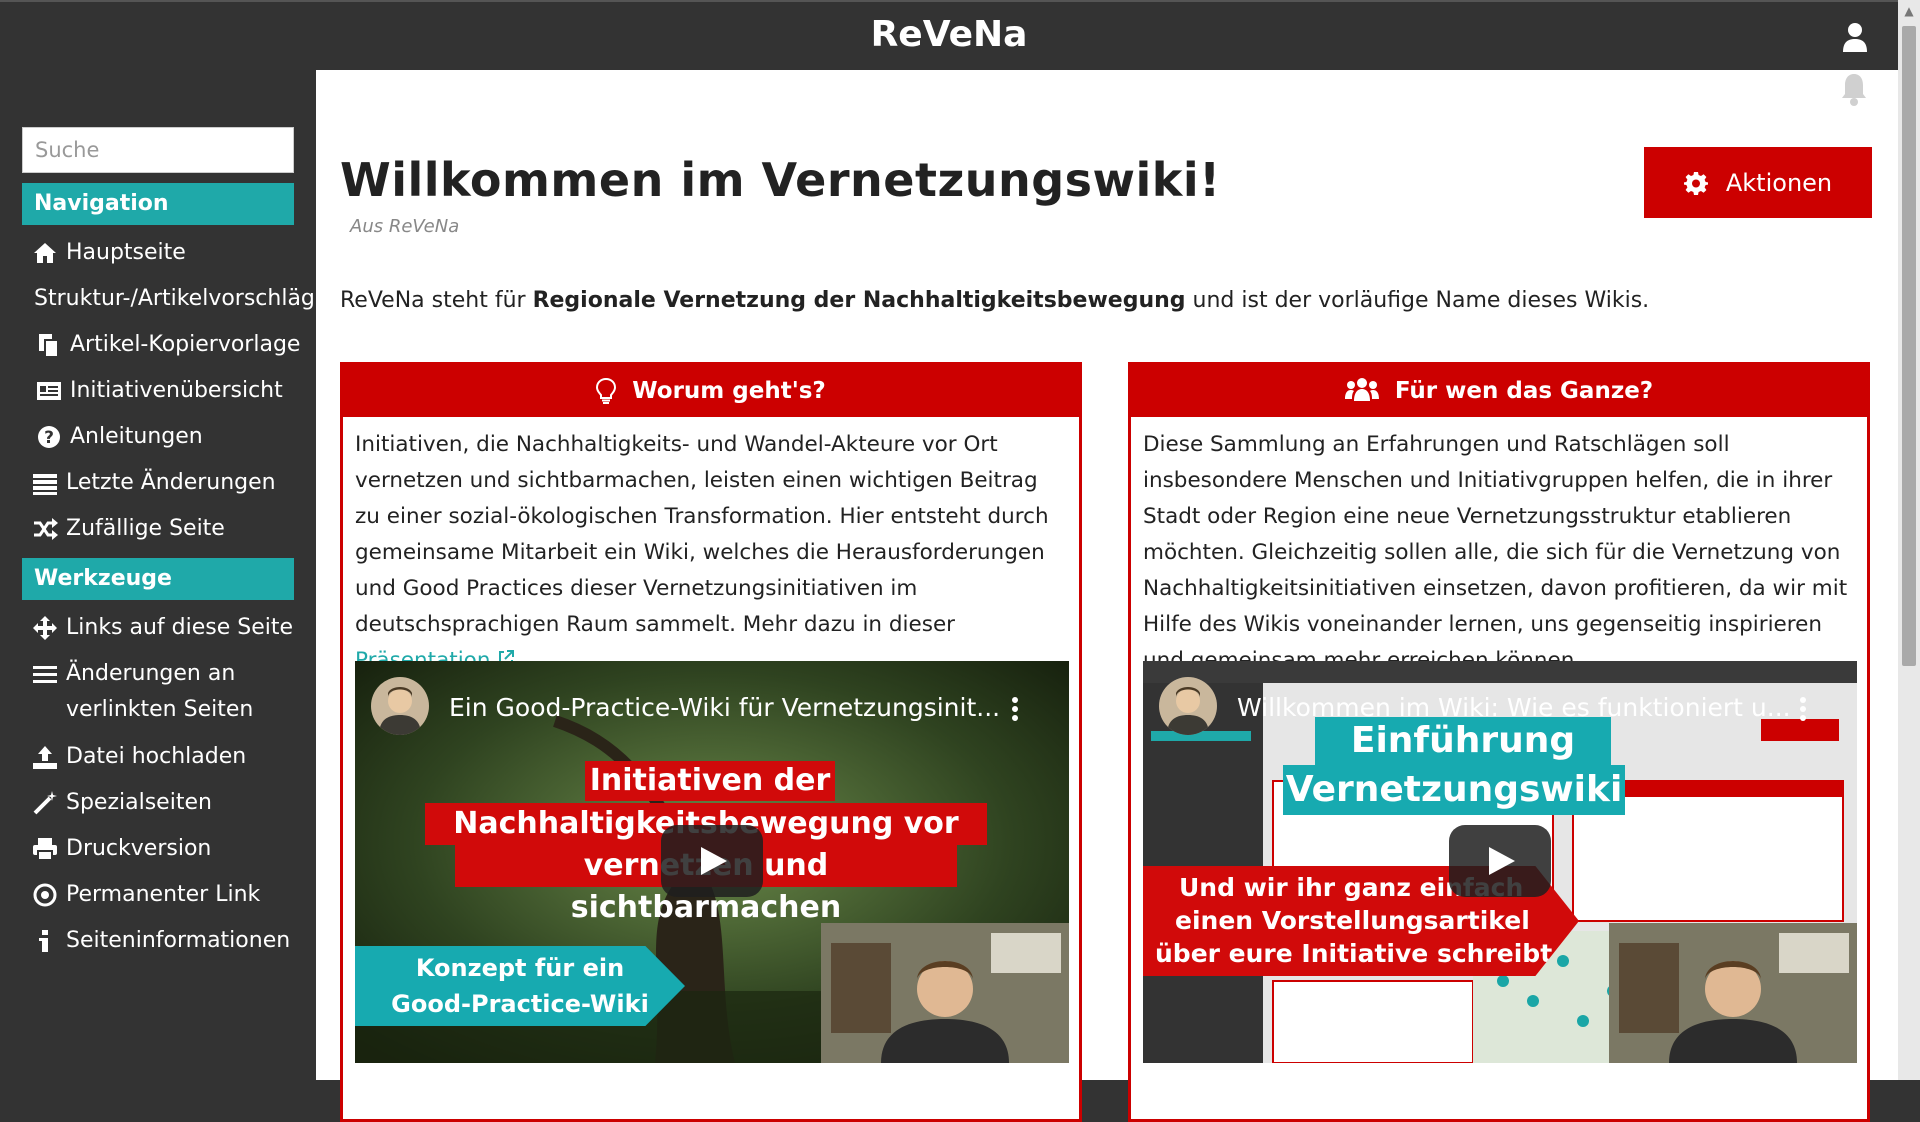 The width and height of the screenshot is (1920, 1122). I want to click on video-banner-red-line1: Initiativen der, so click(710, 781).